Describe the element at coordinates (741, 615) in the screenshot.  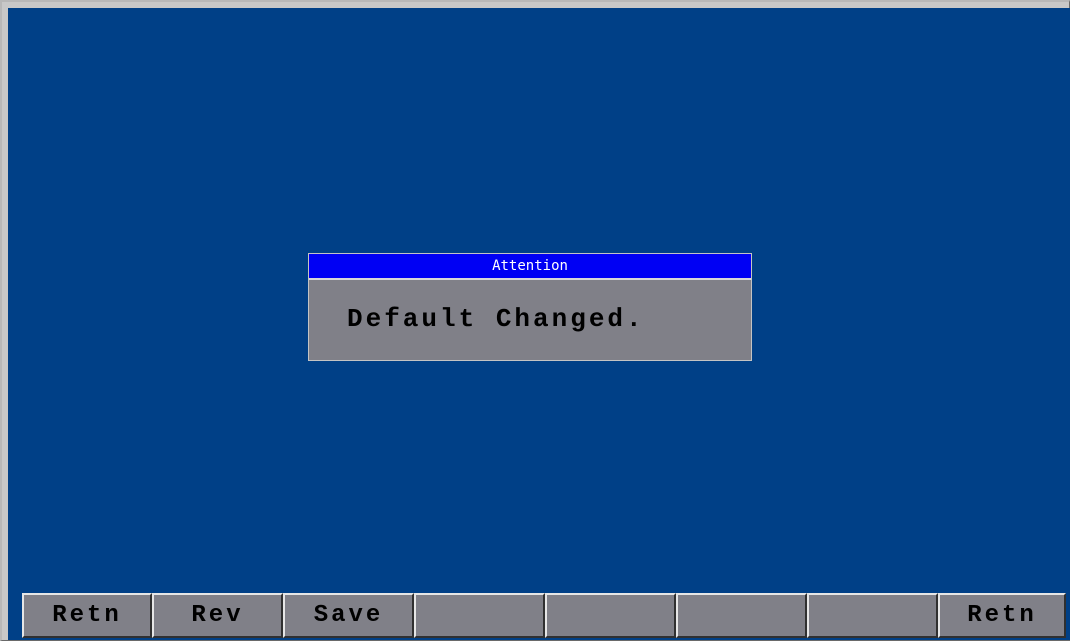
I see `f6-key` at that location.